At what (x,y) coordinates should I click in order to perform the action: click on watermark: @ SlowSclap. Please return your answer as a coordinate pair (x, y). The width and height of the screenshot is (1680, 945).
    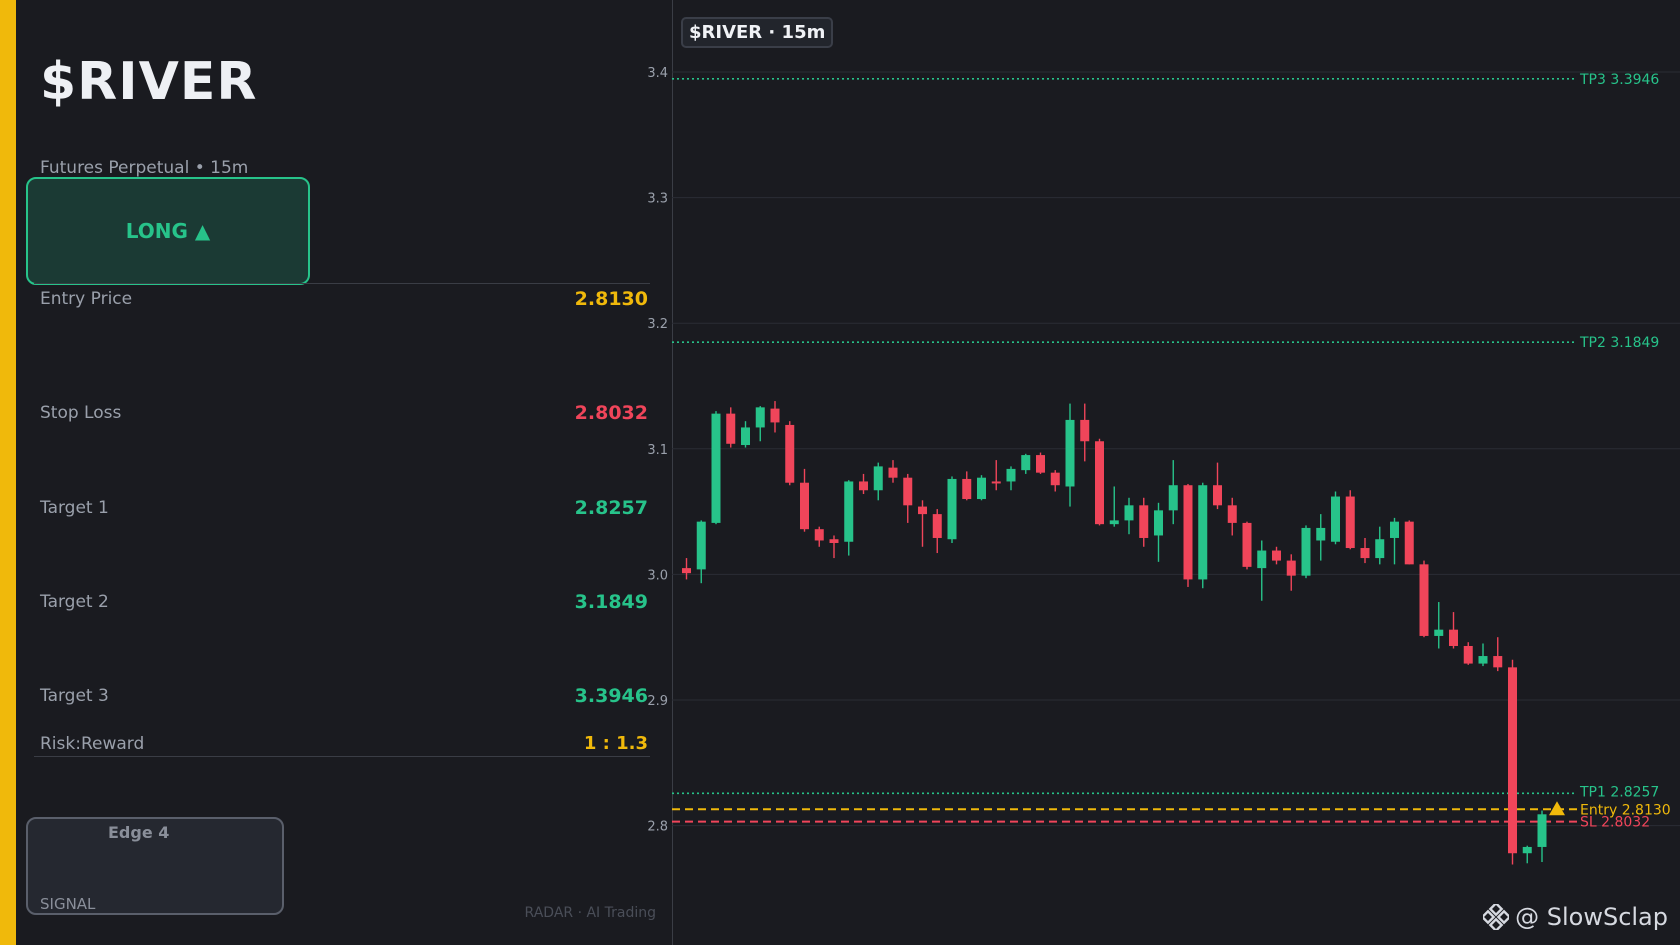
    Looking at the image, I should click on (1575, 917).